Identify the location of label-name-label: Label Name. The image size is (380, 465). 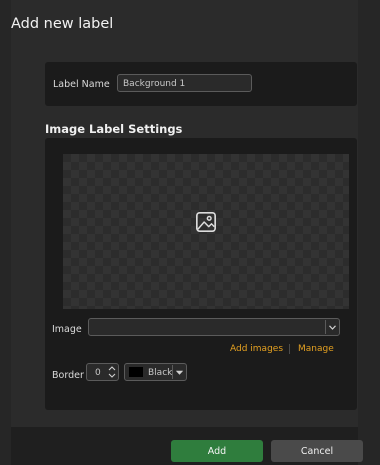
(81, 84).